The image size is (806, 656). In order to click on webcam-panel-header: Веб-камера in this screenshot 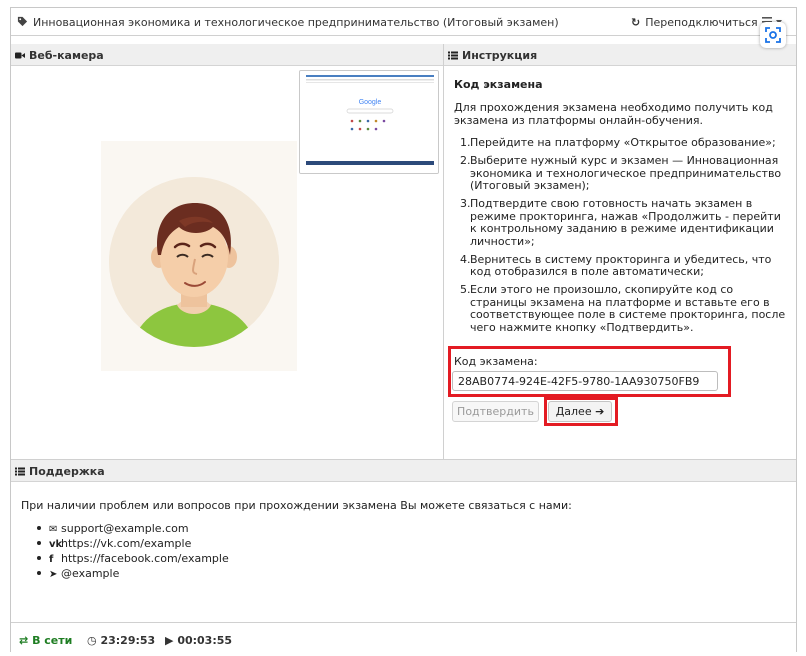, I will do `click(227, 55)`.